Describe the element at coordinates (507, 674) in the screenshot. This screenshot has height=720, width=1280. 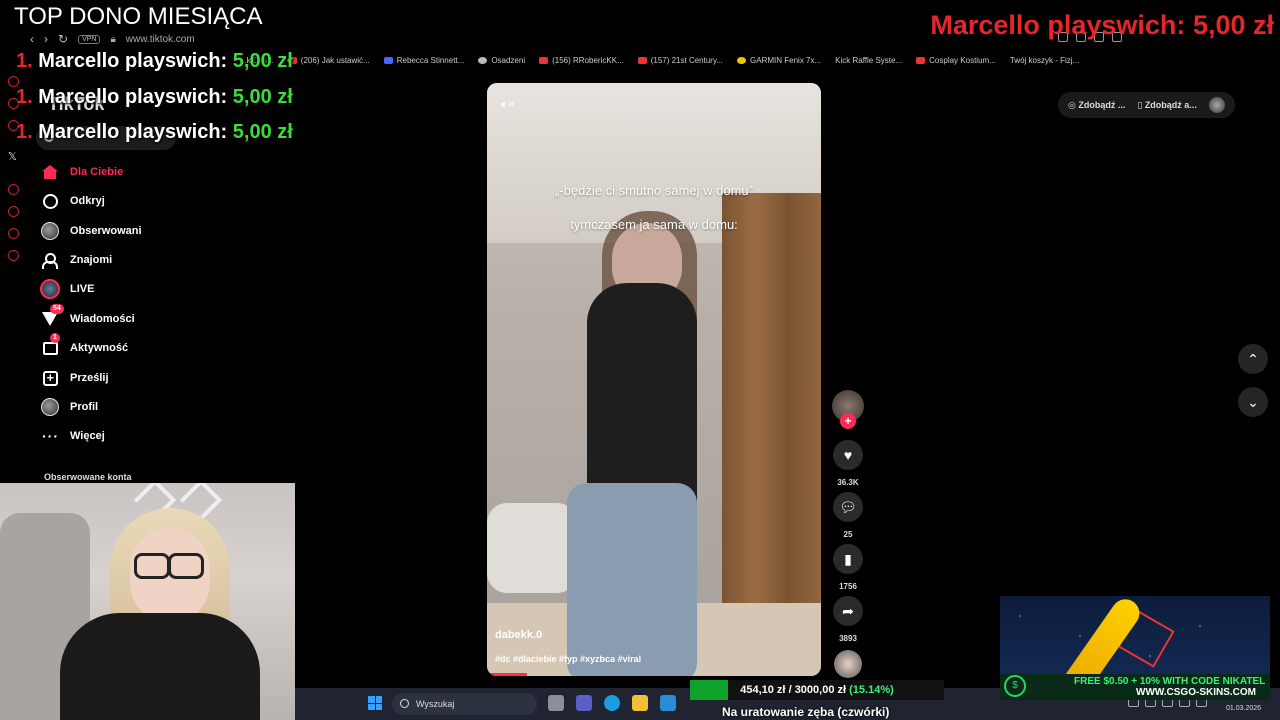
I see `video-progress-bar` at that location.